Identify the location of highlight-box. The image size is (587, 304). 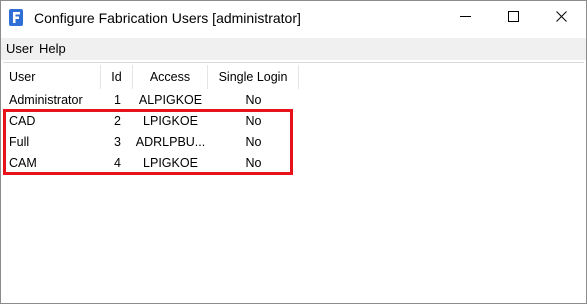
(148, 142).